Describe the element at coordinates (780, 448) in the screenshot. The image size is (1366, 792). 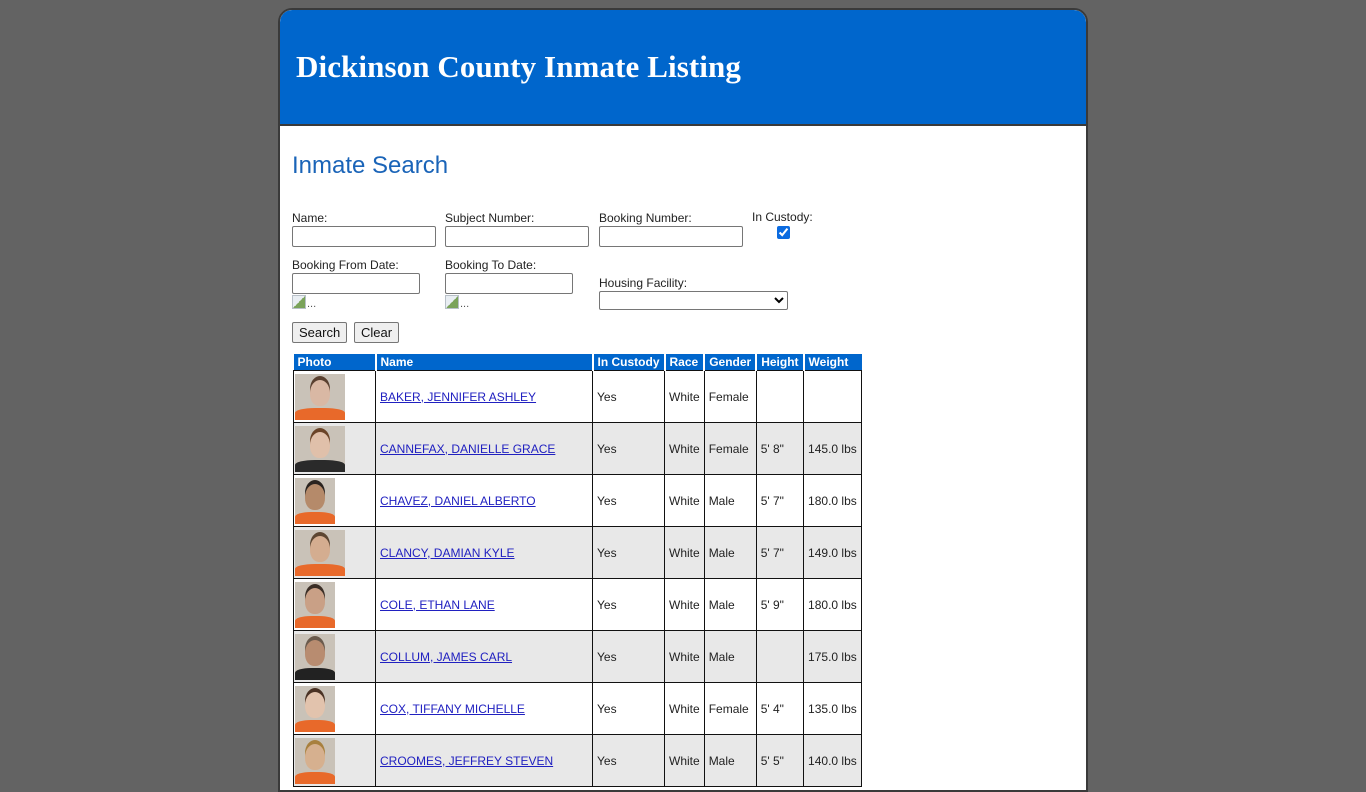
I see `height-cell: 5' 8"` at that location.